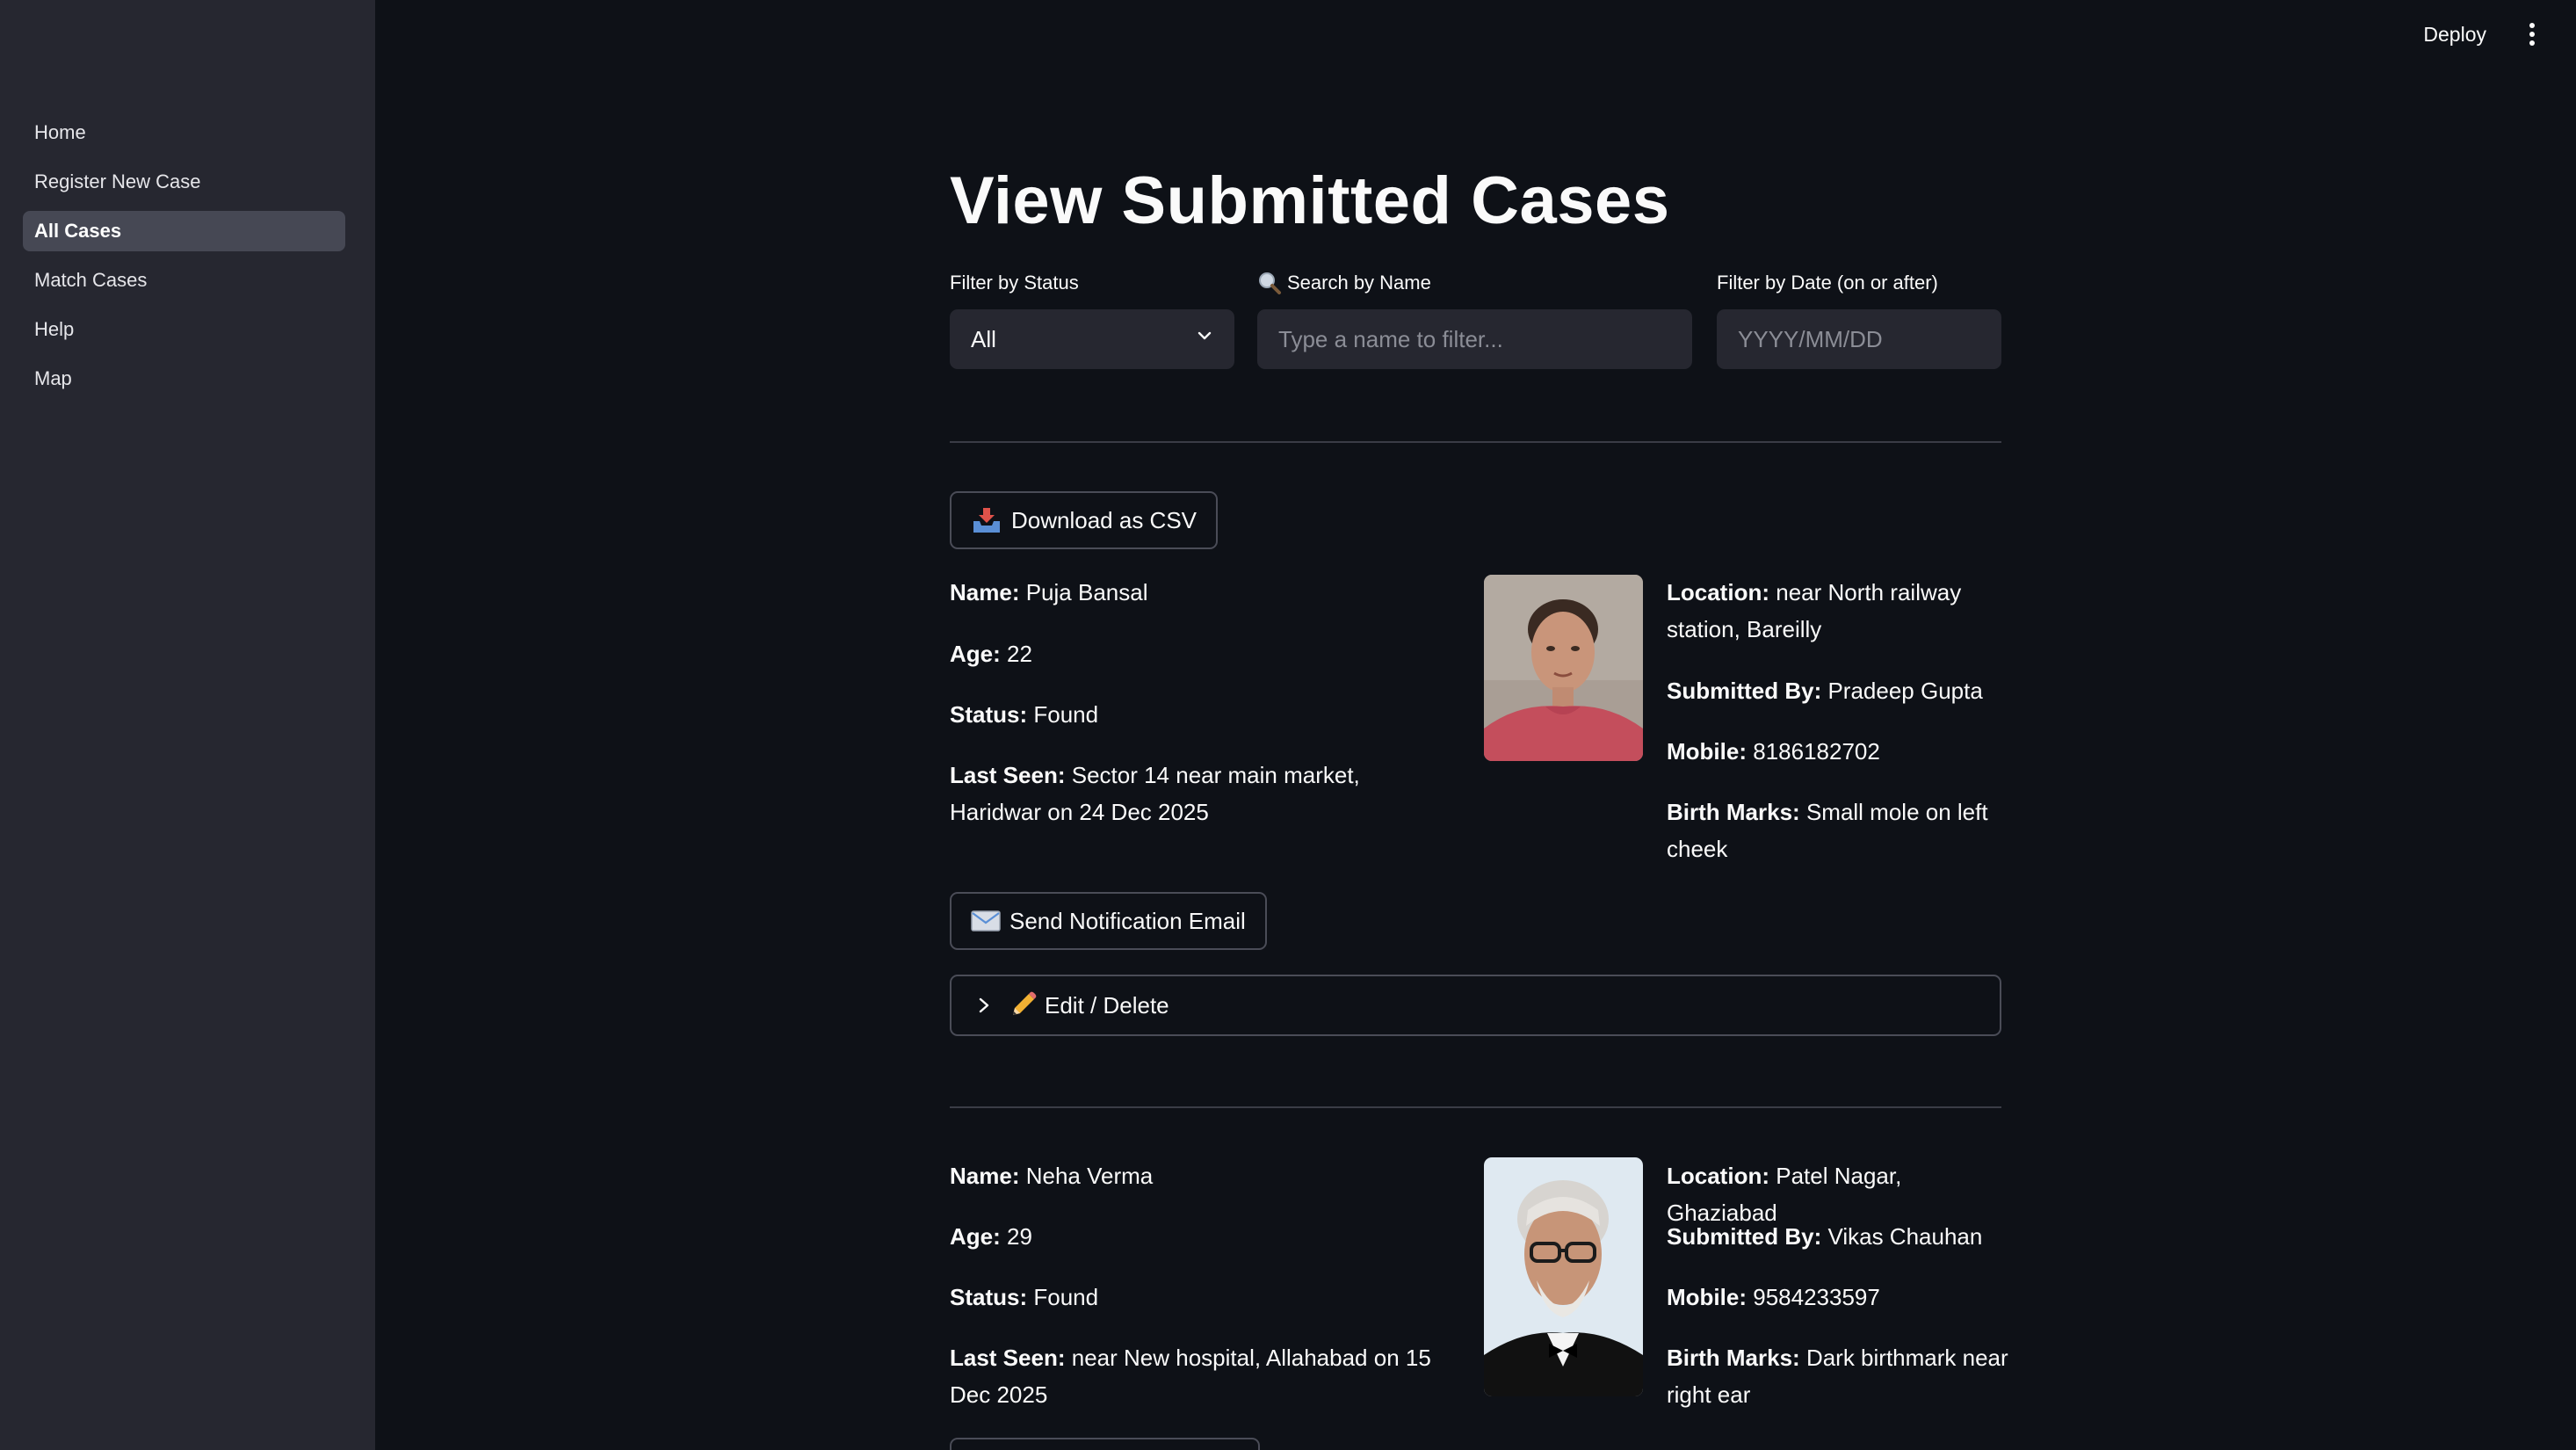 This screenshot has width=2576, height=1450. I want to click on top-toolbar: Deploy, so click(2482, 34).